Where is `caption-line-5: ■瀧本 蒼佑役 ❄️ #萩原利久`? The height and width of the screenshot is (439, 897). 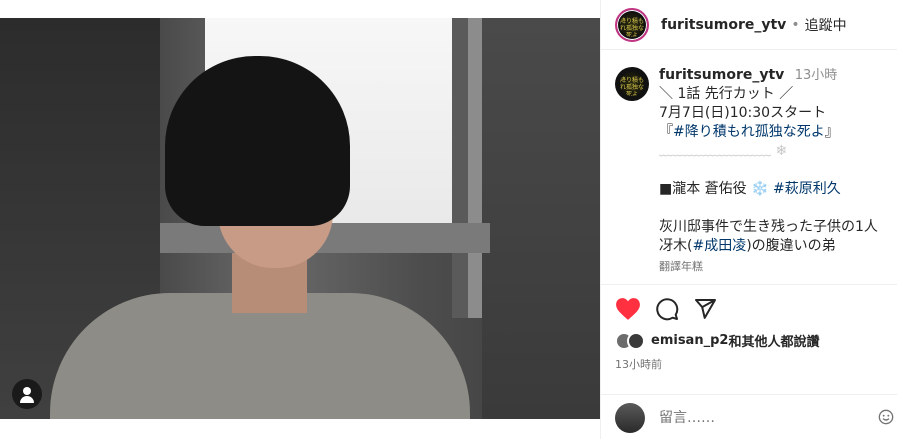 caption-line-5: ■瀧本 蒼佑役 ❄️ #萩原利久 is located at coordinates (750, 189).